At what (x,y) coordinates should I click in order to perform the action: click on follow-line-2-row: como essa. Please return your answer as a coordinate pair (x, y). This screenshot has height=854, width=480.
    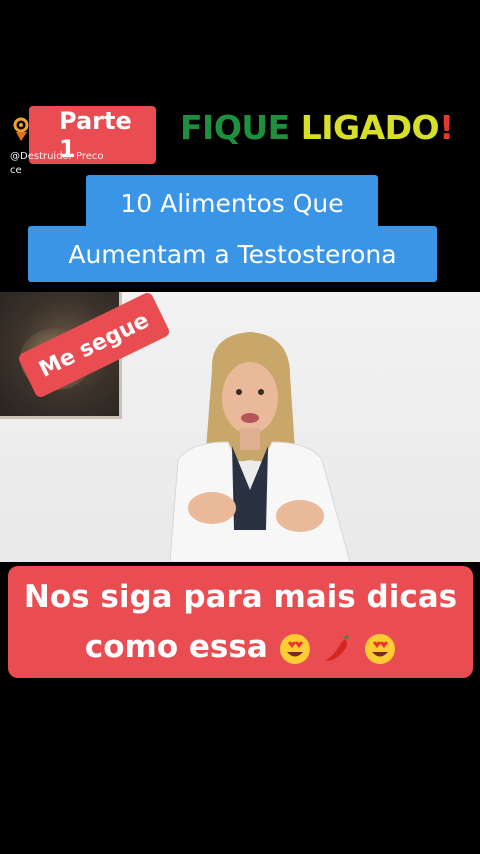
    Looking at the image, I should click on (240, 647).